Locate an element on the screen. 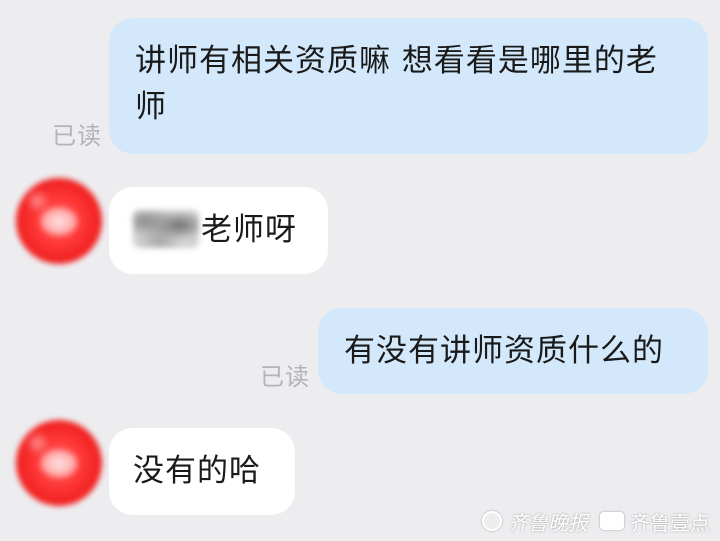  redacted-name-image is located at coordinates (166, 228).